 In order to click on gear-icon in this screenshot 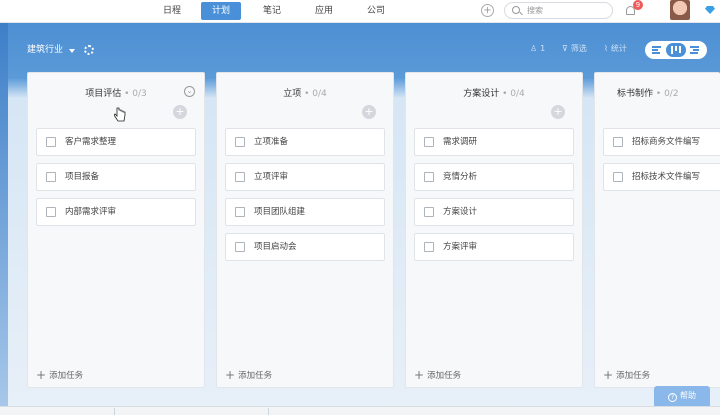, I will do `click(89, 50)`.